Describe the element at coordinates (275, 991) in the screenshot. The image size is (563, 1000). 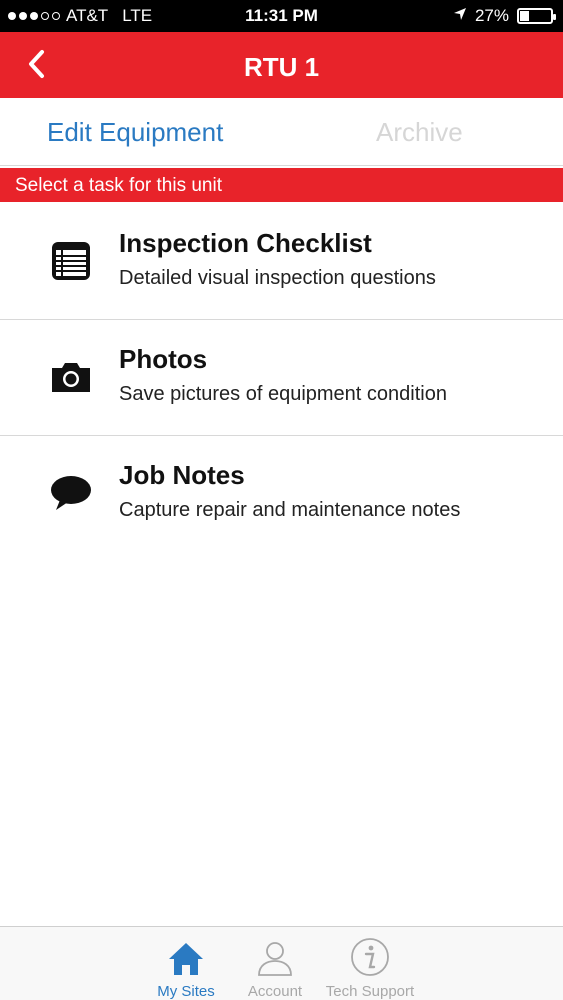
I see `tab-label: Account` at that location.